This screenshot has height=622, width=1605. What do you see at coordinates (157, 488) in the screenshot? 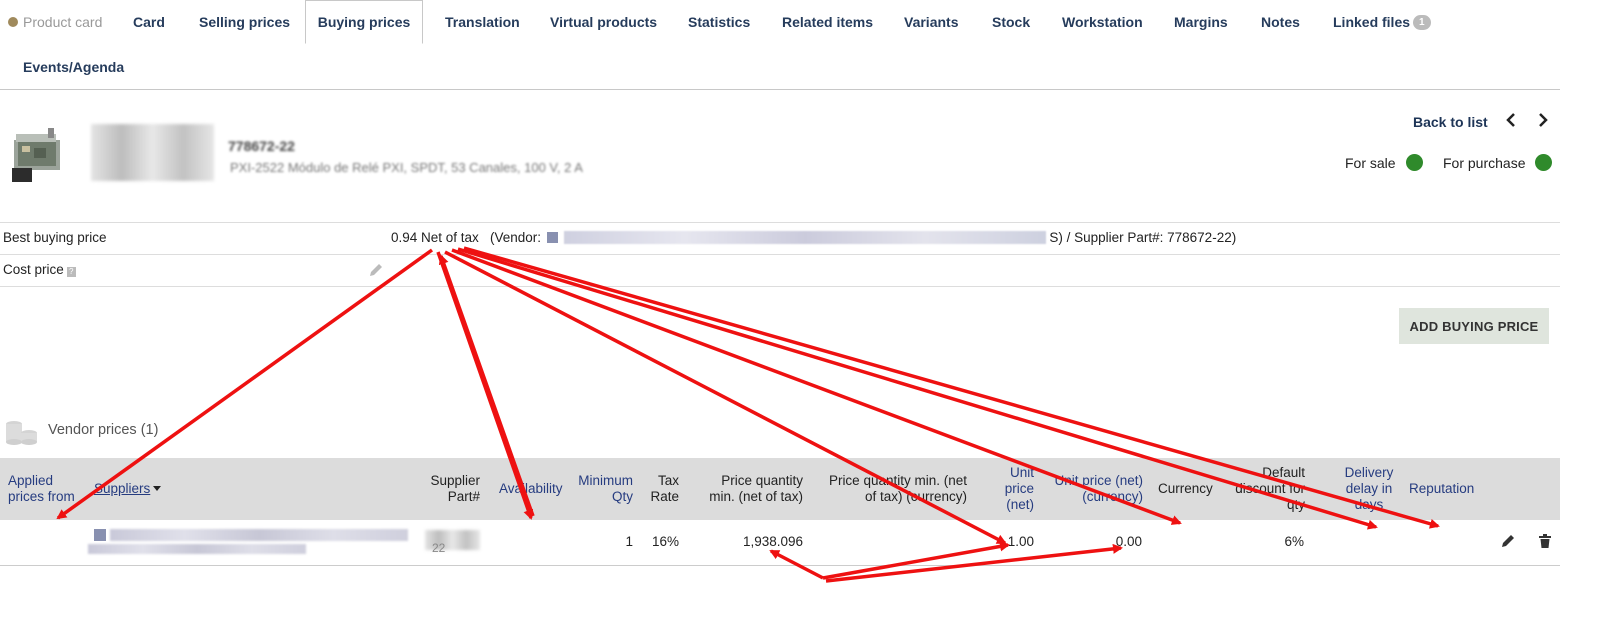
I see `sort-caret-icon` at bounding box center [157, 488].